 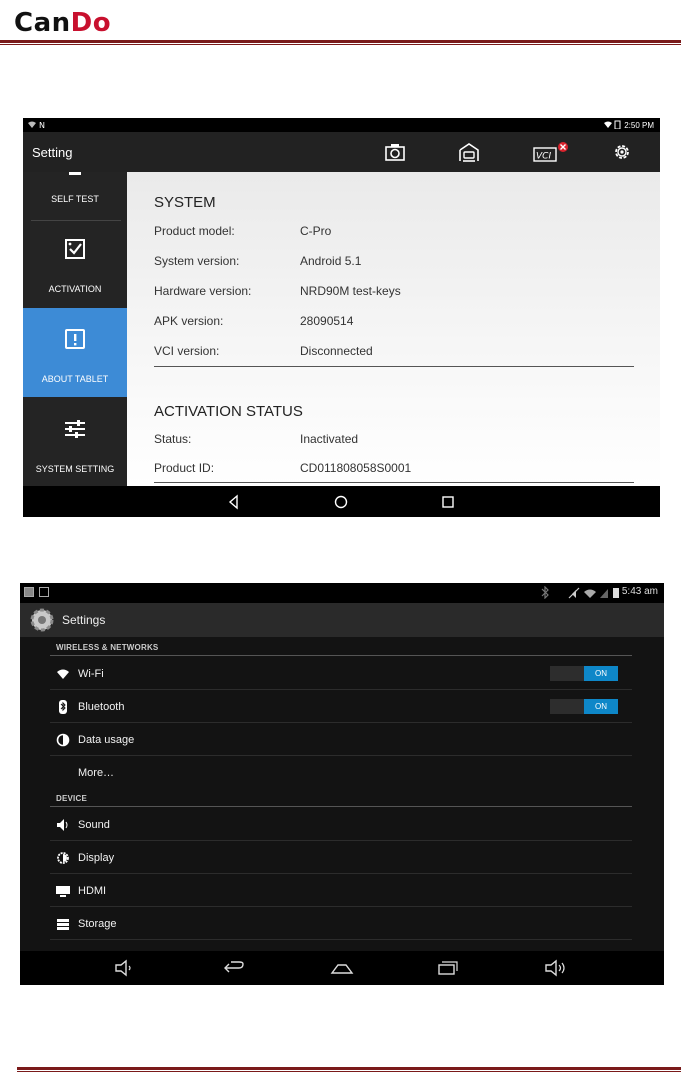 What do you see at coordinates (189, 321) in the screenshot?
I see `info-label: APK version:` at bounding box center [189, 321].